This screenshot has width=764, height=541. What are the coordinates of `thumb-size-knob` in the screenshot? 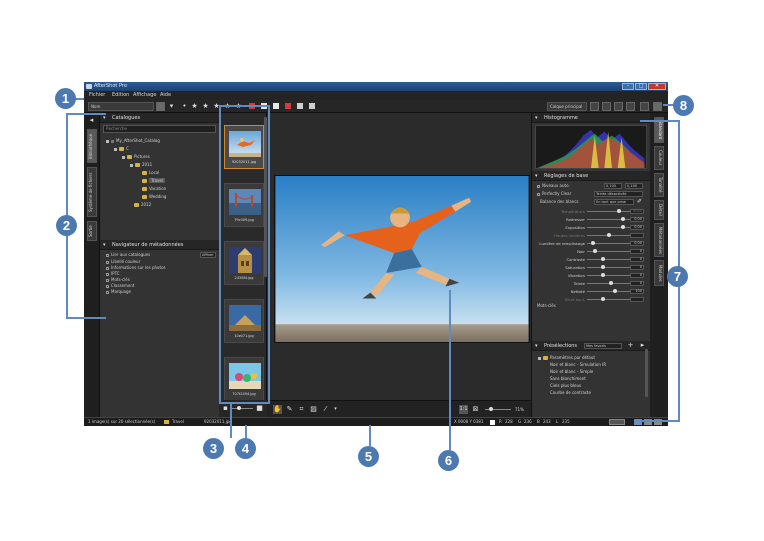 It's located at (239, 408).